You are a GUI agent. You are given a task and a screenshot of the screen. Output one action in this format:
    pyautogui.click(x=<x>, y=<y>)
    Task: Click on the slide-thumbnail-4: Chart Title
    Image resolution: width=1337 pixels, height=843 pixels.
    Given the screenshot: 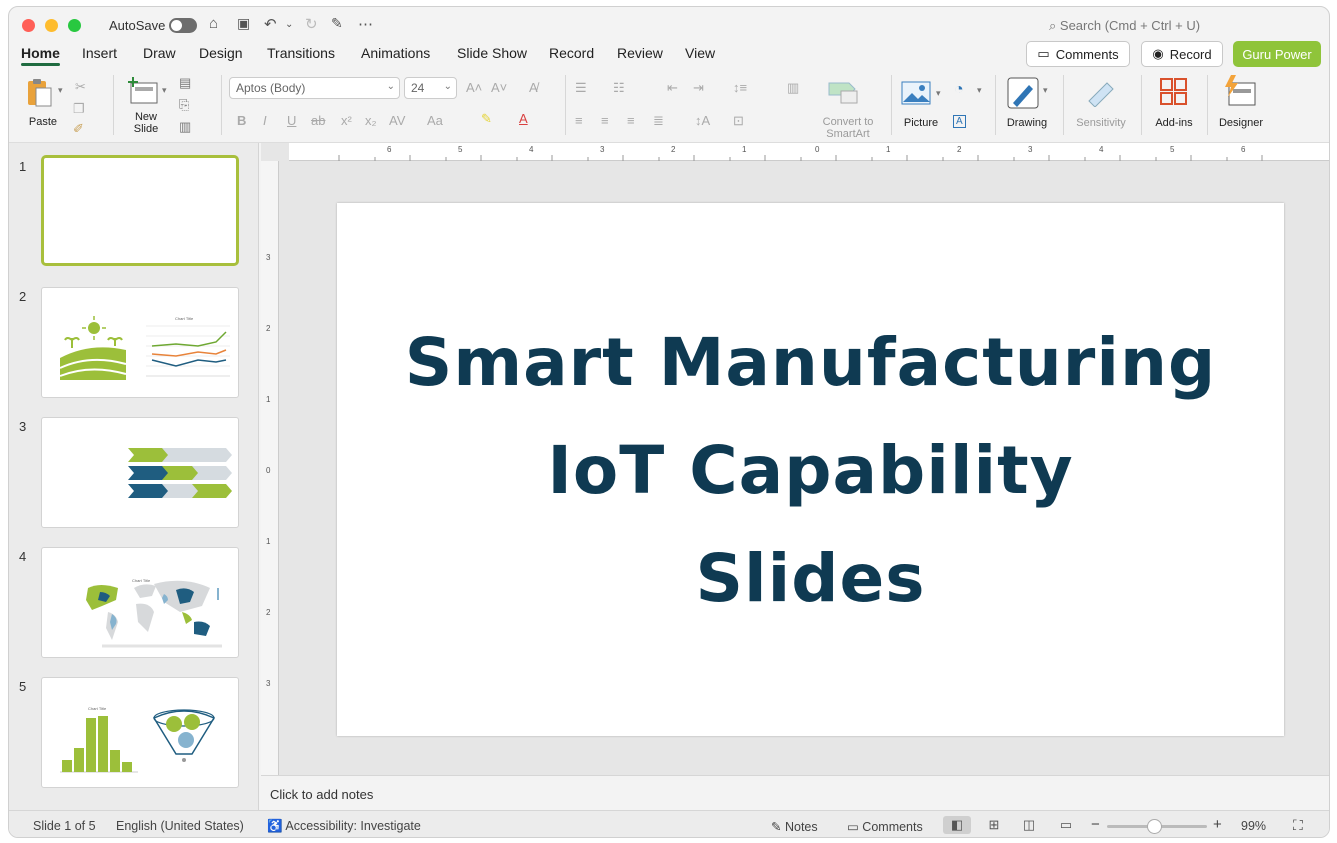 What is the action you would take?
    pyautogui.click(x=140, y=602)
    